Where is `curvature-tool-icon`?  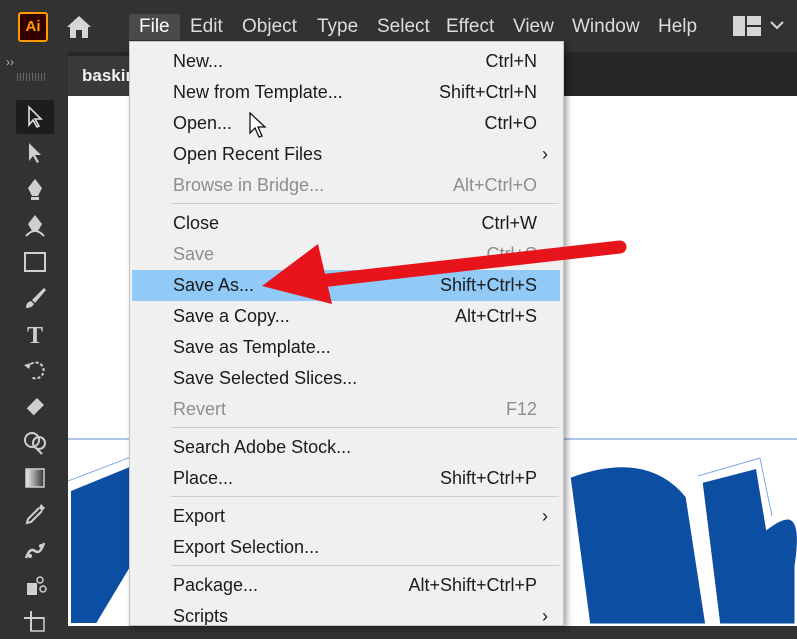 curvature-tool-icon is located at coordinates (35, 225).